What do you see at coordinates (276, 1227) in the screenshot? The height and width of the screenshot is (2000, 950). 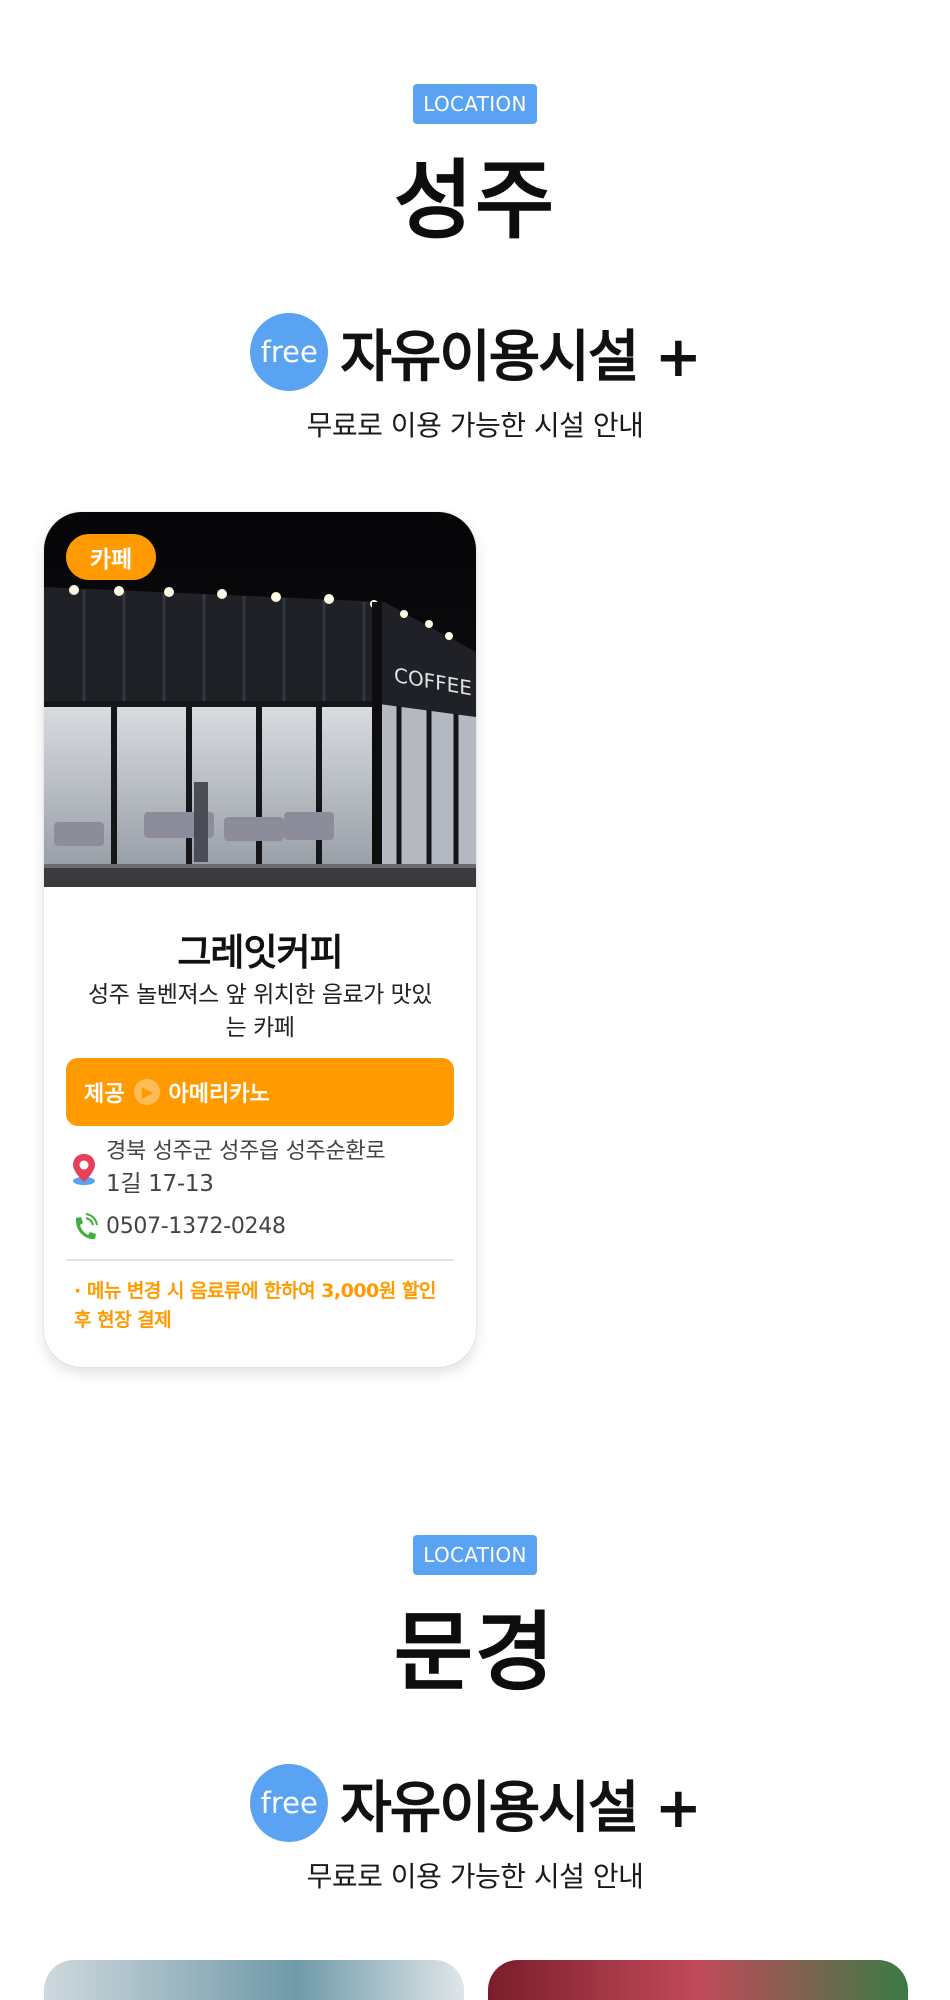 I see `phone-number: 0507-1372-0248` at bounding box center [276, 1227].